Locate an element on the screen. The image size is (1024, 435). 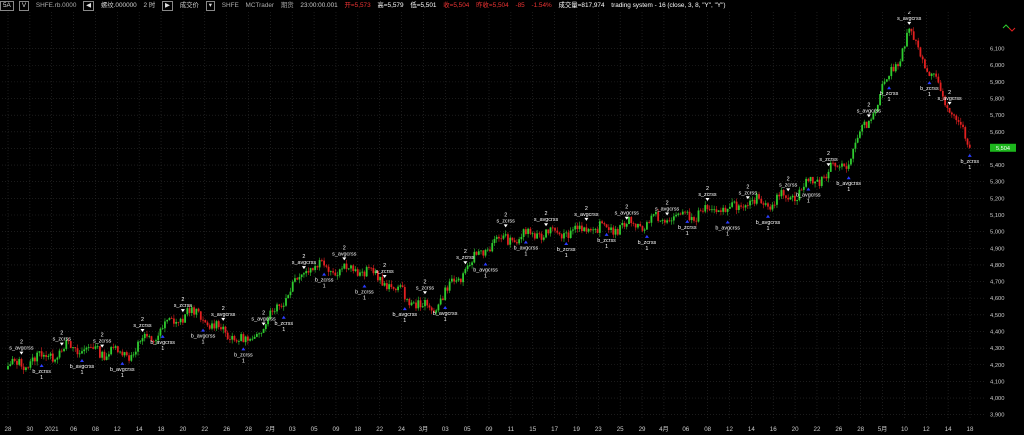
price-type-label: 成交价 is located at coordinates (189, 5).